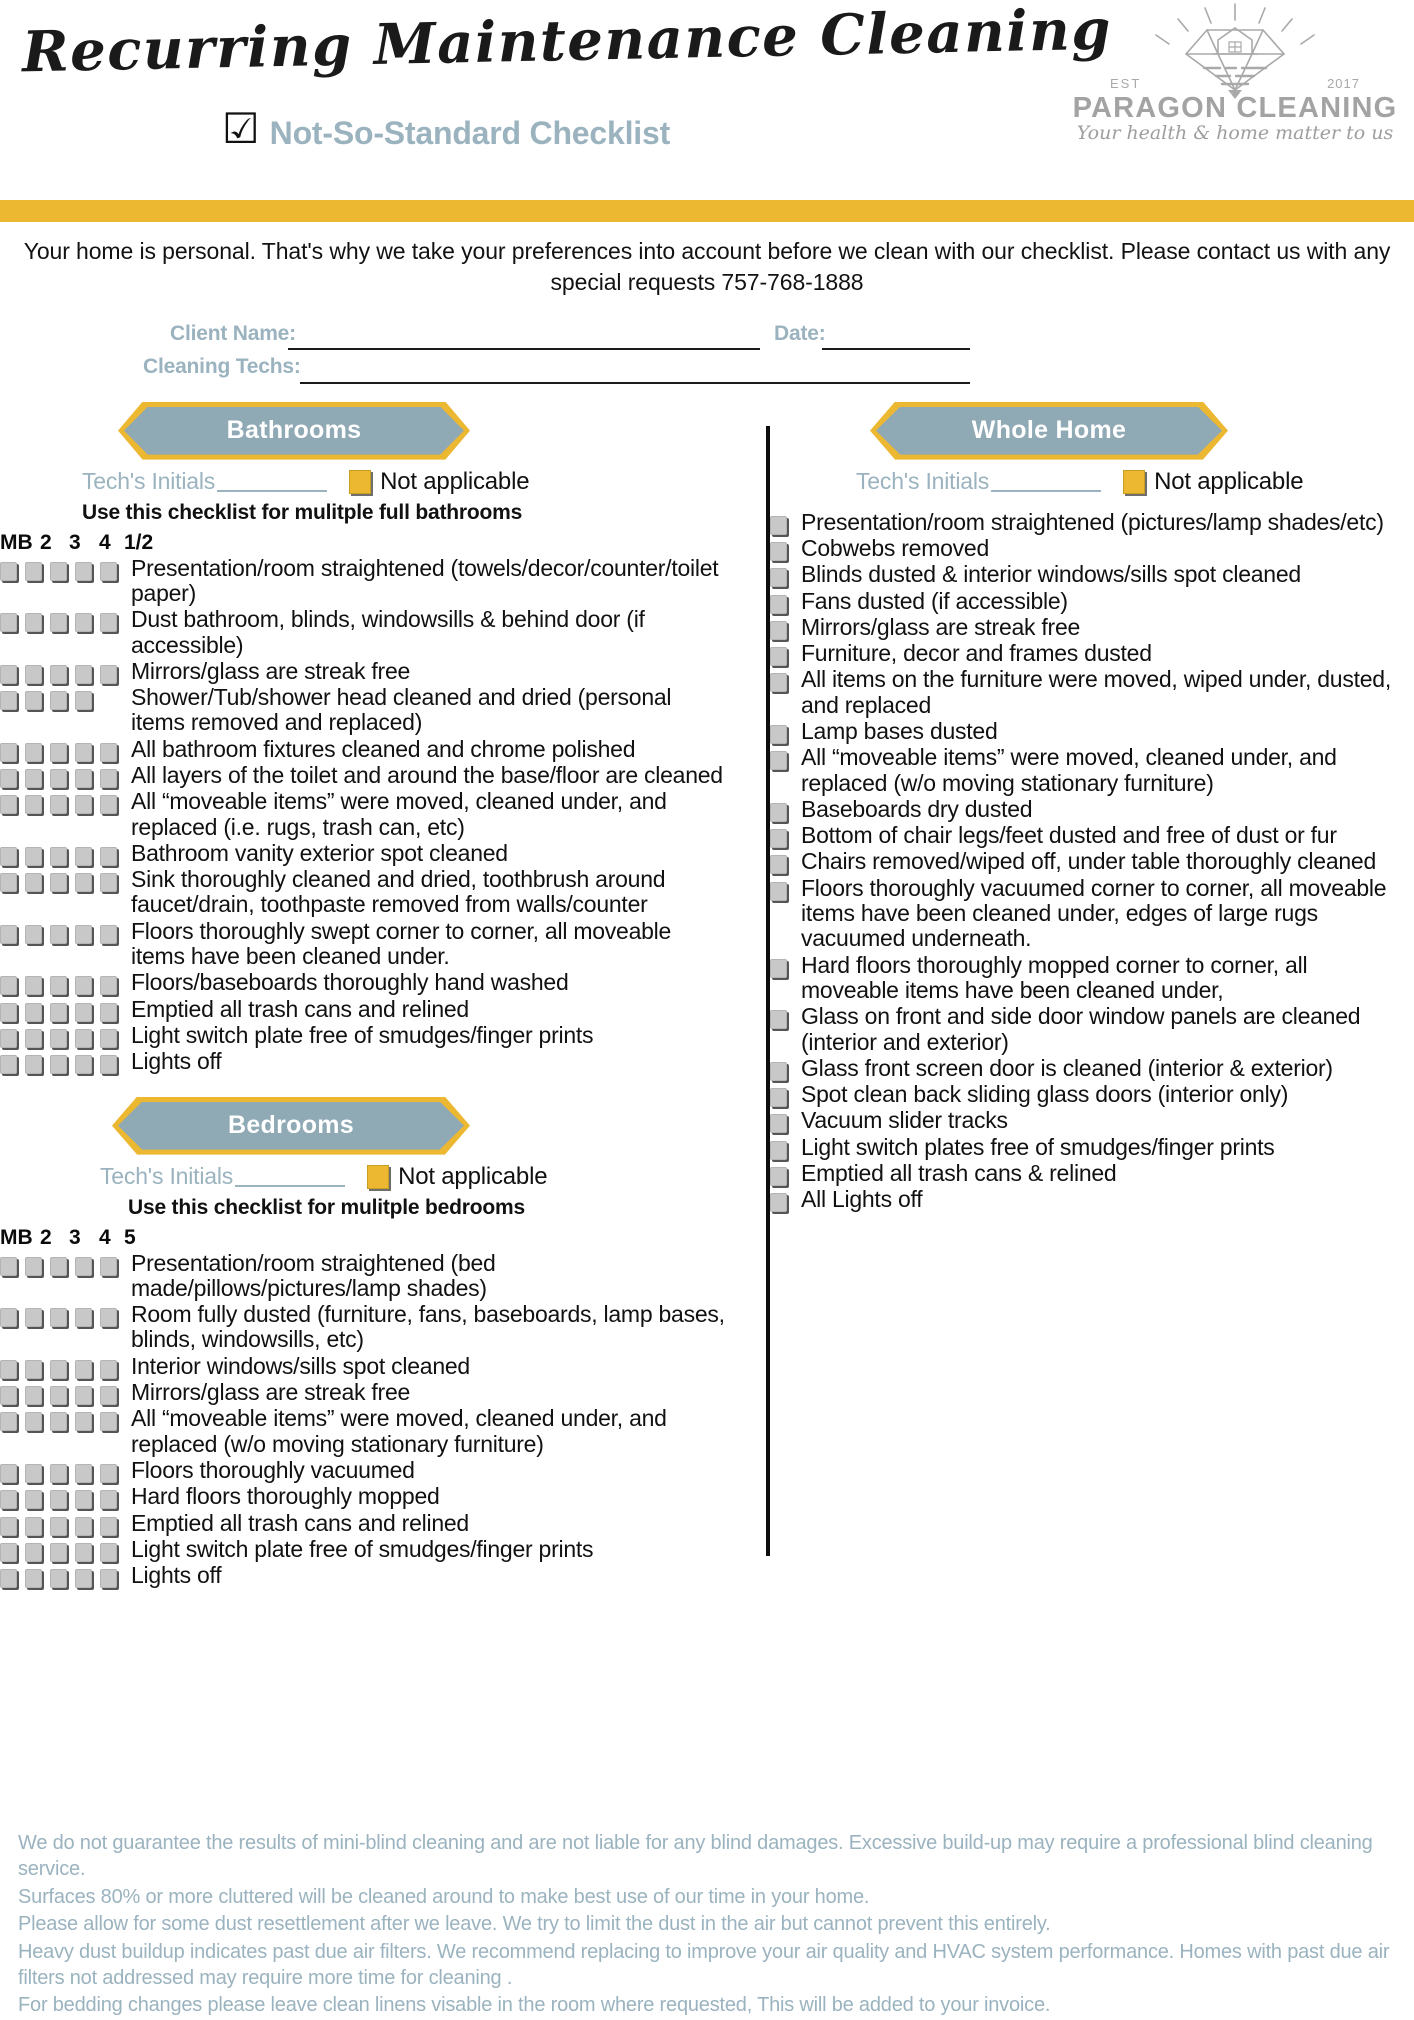 Image resolution: width=1414 pixels, height=2020 pixels. Describe the element at coordinates (1134, 481) in the screenshot. I see `whole-home-not-applicable-checkbox` at that location.